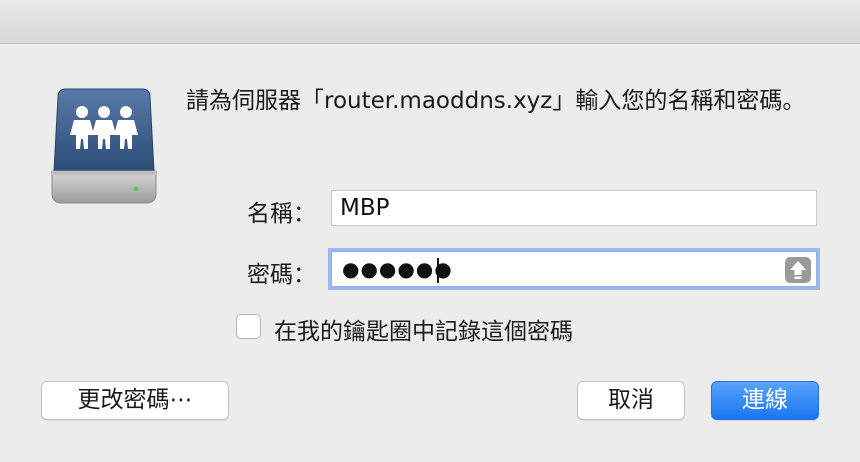 The width and height of the screenshot is (860, 462). I want to click on name-label: 名稱：, so click(281, 214).